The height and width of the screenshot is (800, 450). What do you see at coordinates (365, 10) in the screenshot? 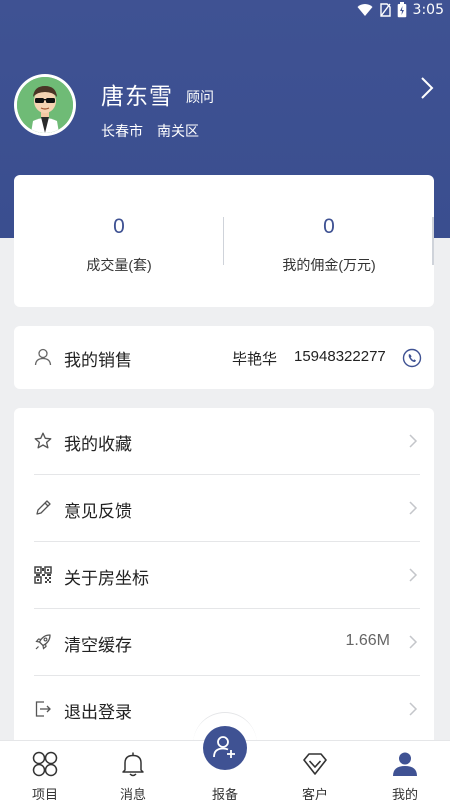
I see `wifi-icon` at bounding box center [365, 10].